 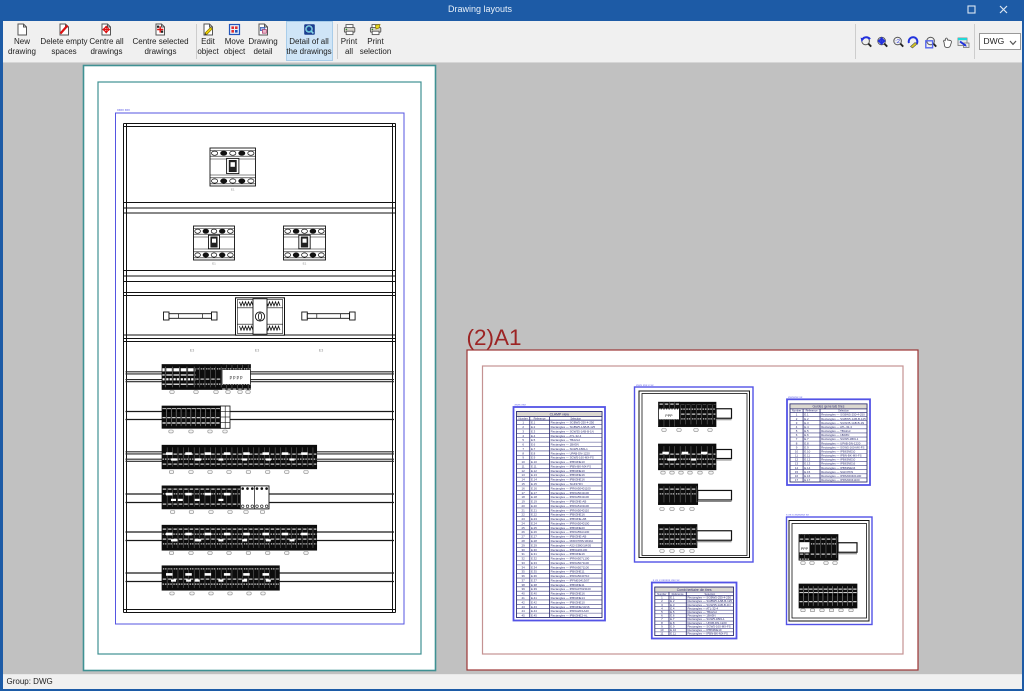 What do you see at coordinates (707, 634) in the screenshot?
I see `svg-text: Rectangles — IPBN-BK-MX-FS` at bounding box center [707, 634].